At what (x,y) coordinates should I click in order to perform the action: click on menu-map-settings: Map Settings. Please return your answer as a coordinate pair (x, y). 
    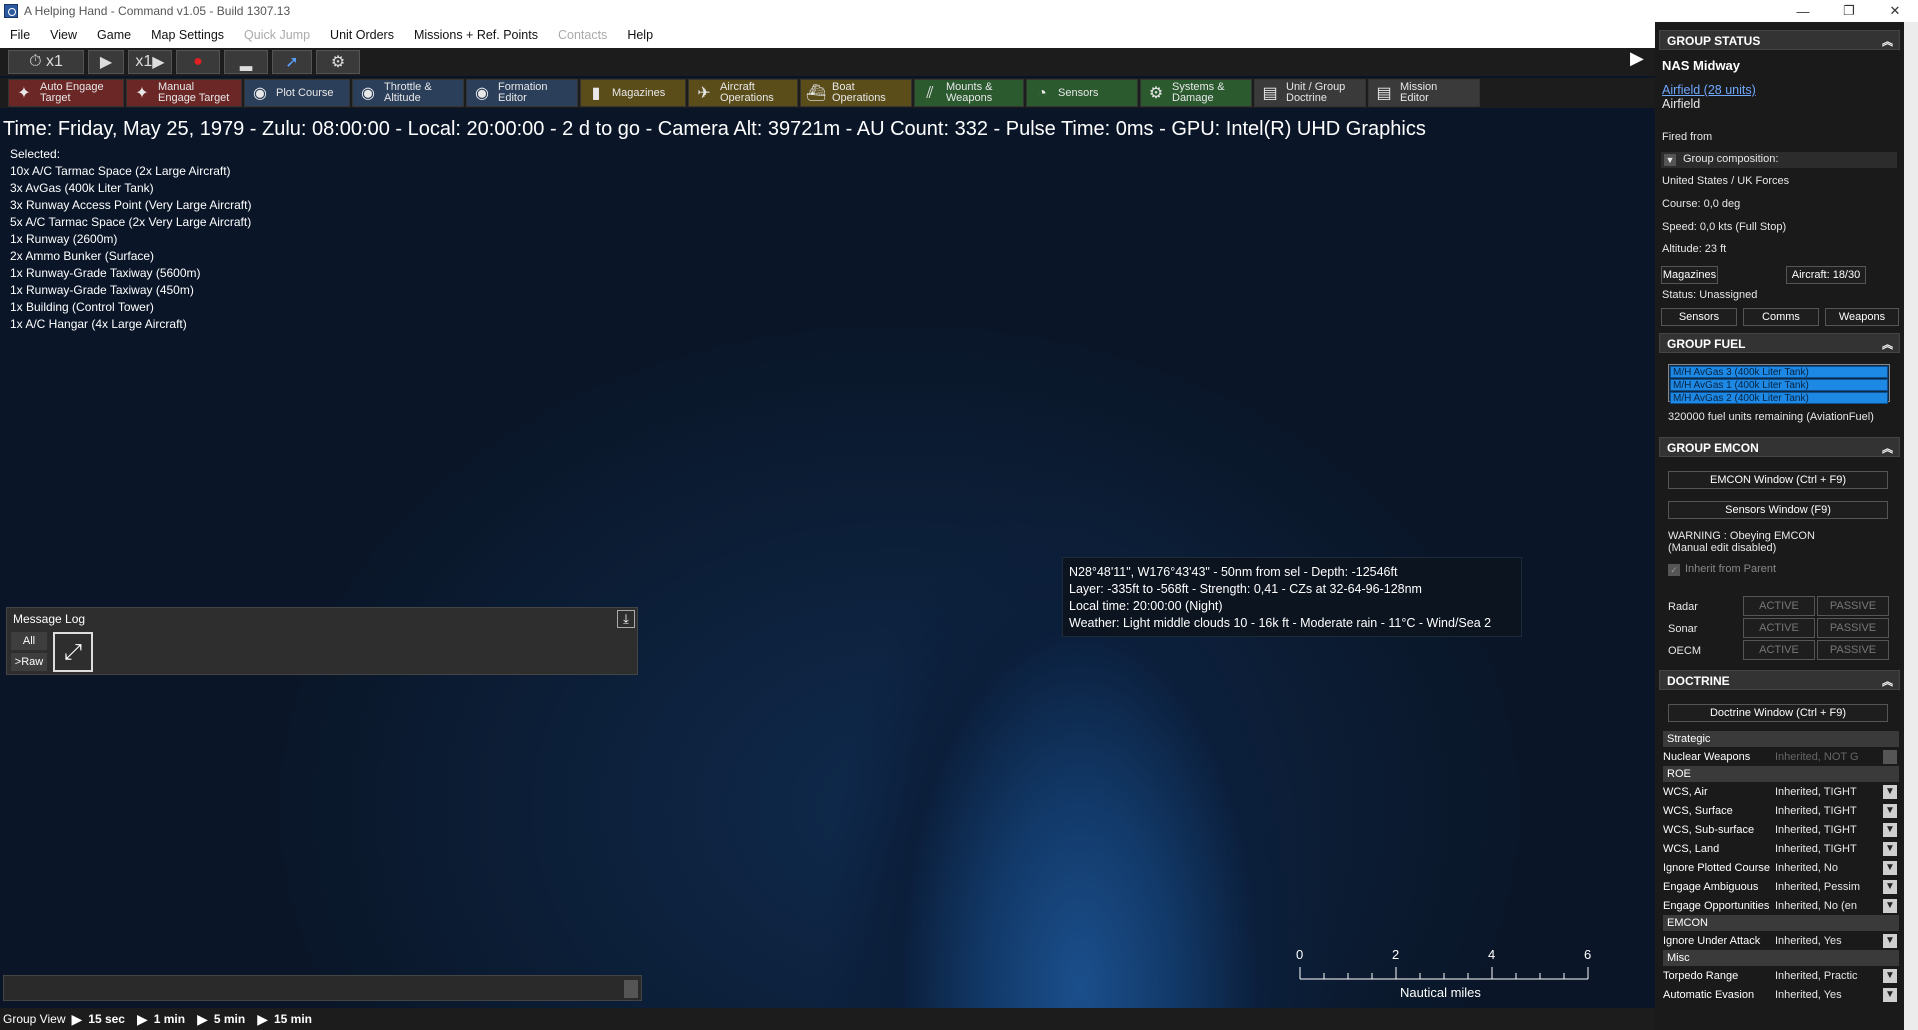
    Looking at the image, I should click on (187, 35).